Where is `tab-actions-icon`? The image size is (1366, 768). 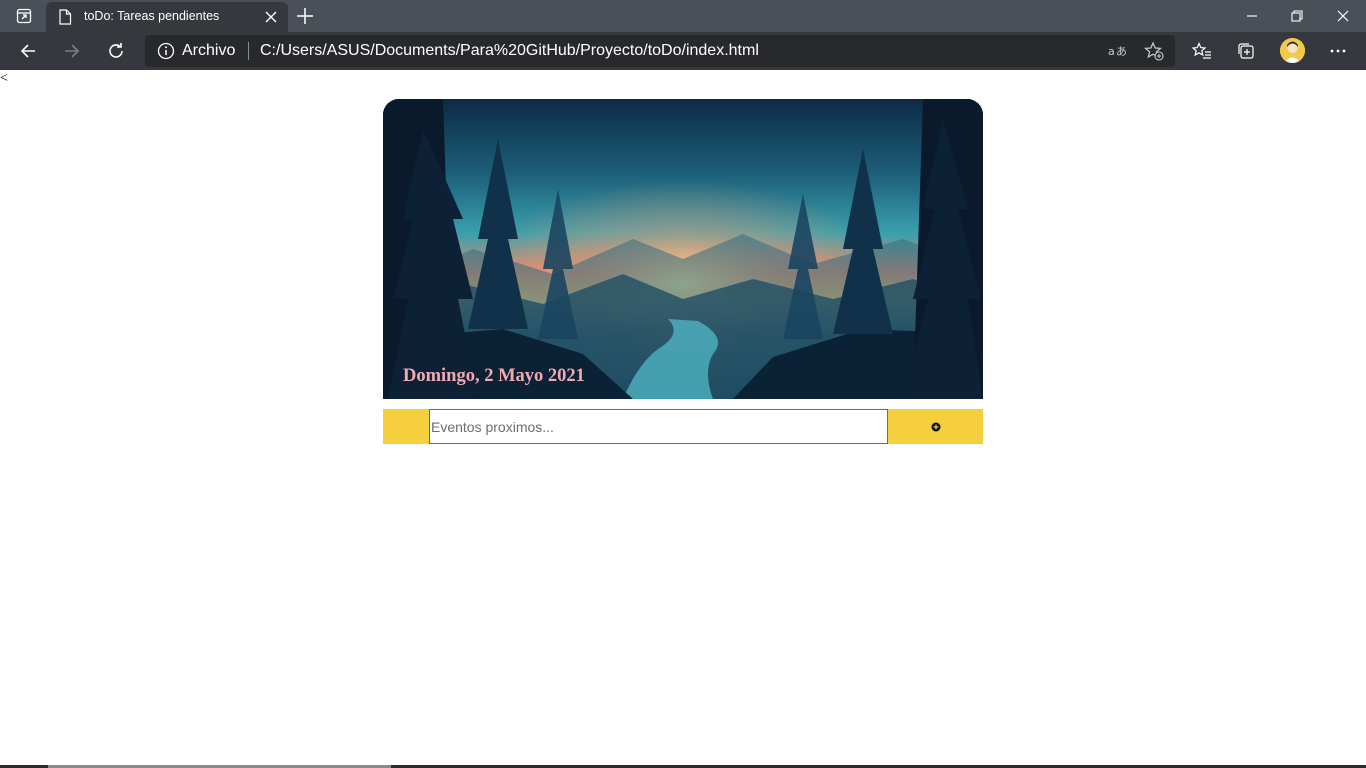 tab-actions-icon is located at coordinates (24, 16).